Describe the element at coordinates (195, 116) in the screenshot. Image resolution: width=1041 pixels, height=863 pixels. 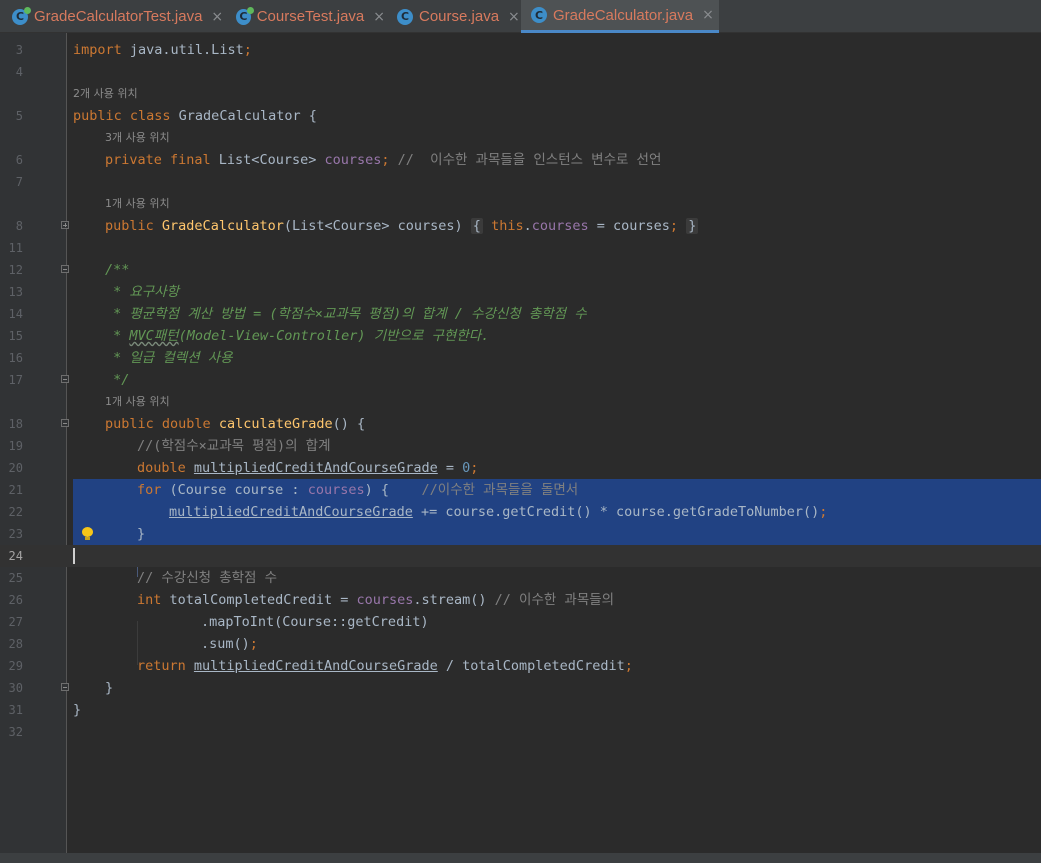
I see `code-text: public class GradeCalculator {` at that location.